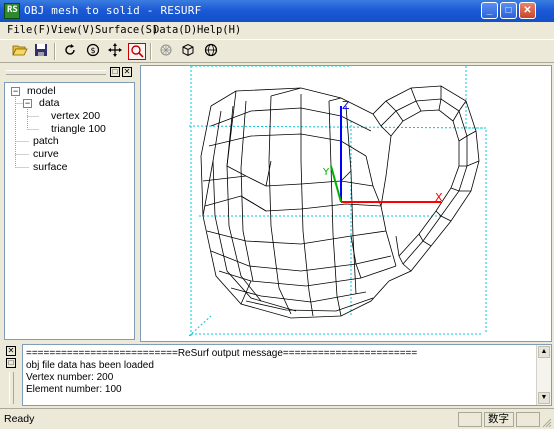  What do you see at coordinates (50, 167) in the screenshot?
I see `tree-item-surface: surface` at bounding box center [50, 167].